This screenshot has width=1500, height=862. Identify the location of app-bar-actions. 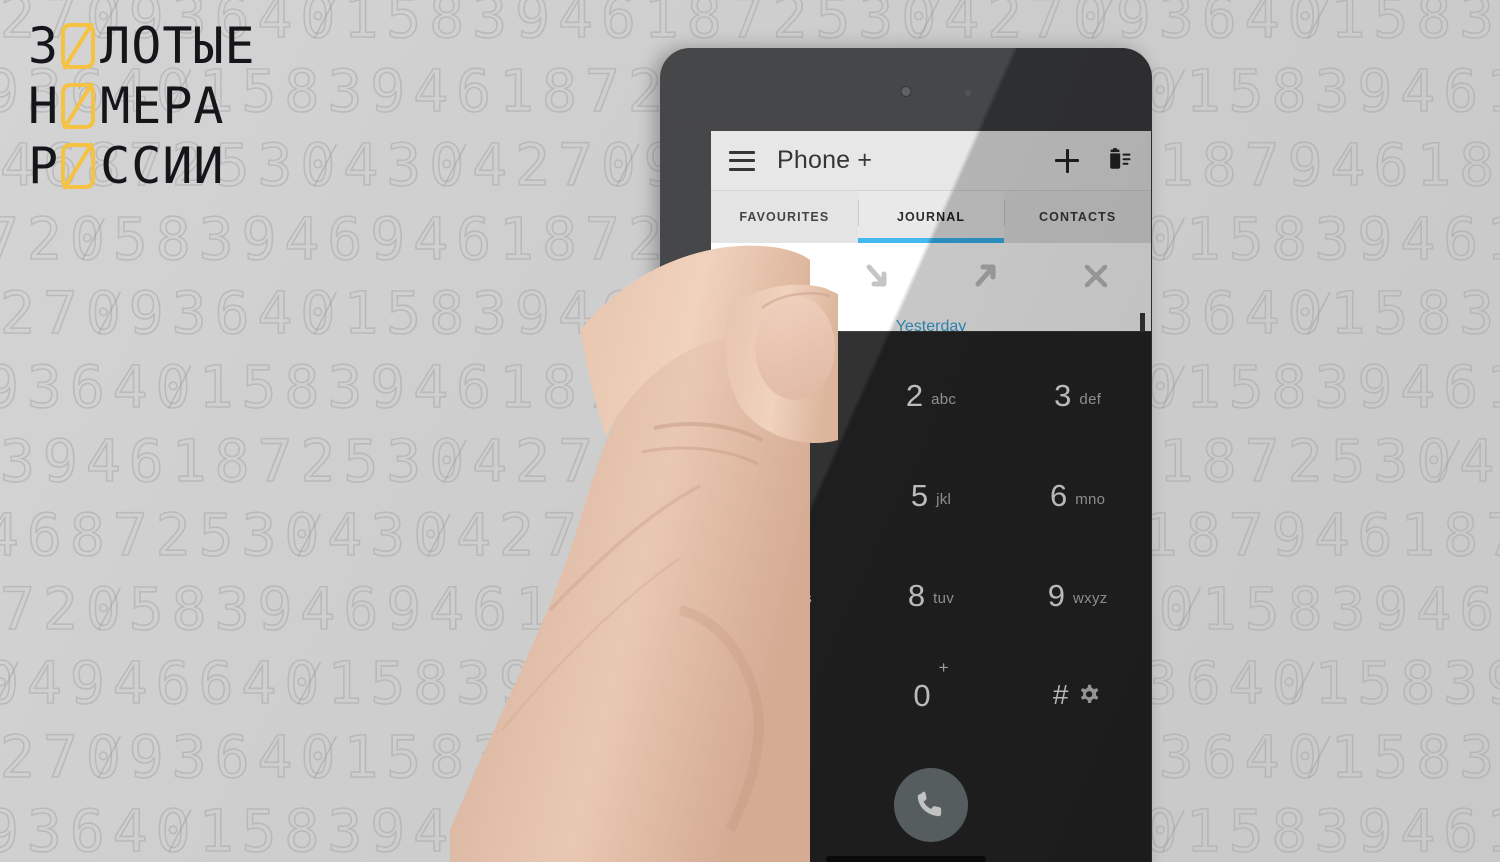
(1094, 160).